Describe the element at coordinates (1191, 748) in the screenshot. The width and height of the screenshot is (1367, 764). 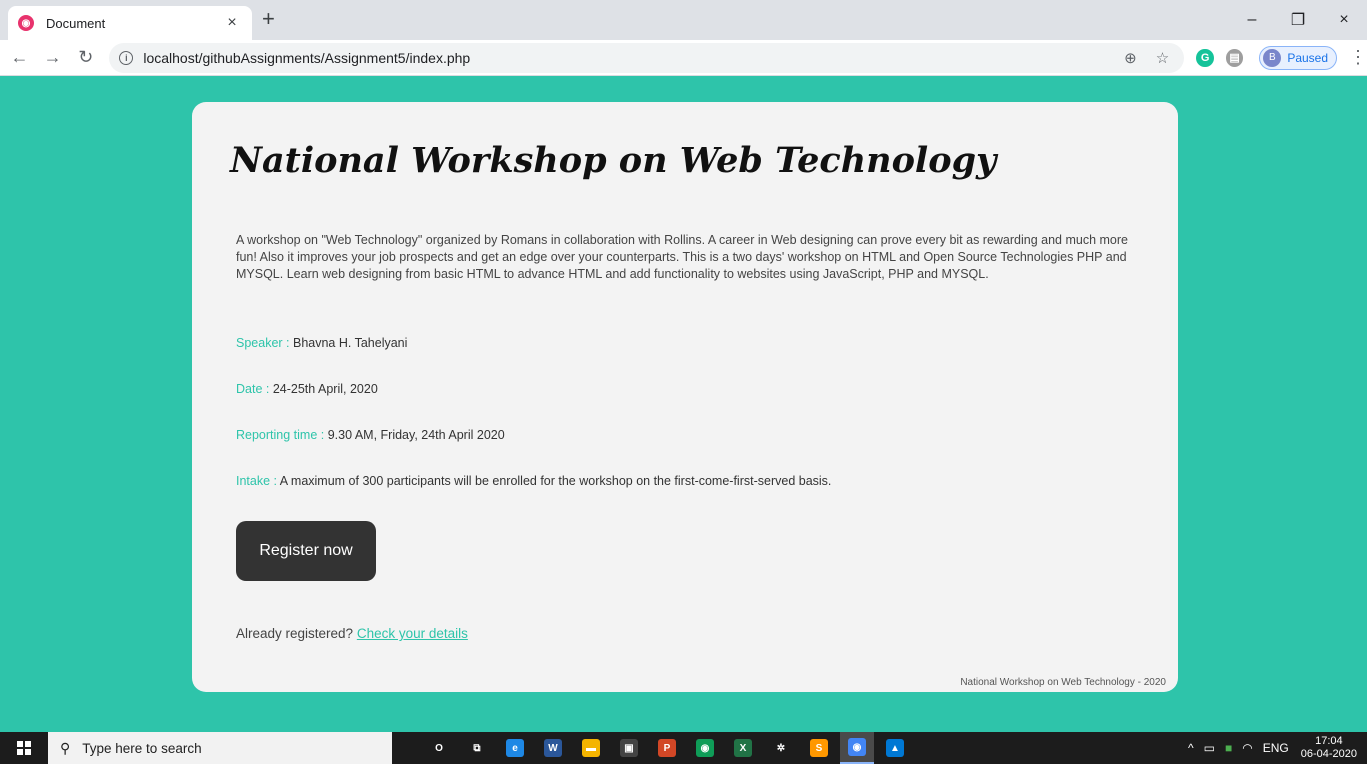
I see `chevron-up-icon: ^` at that location.